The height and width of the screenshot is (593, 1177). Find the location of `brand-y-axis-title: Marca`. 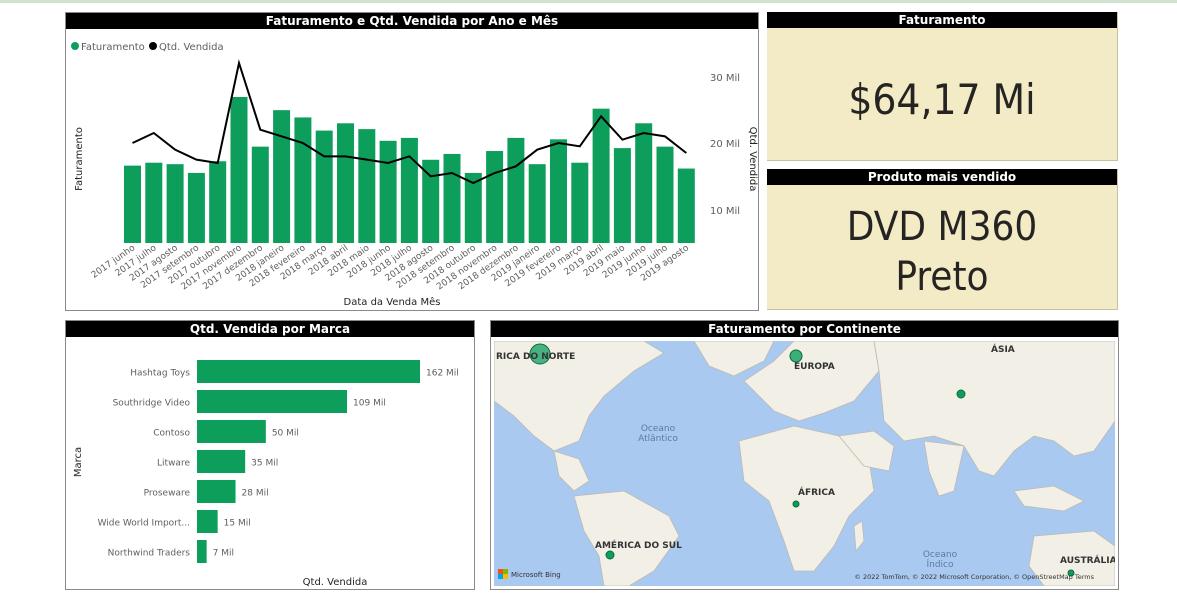

brand-y-axis-title: Marca is located at coordinates (78, 462).